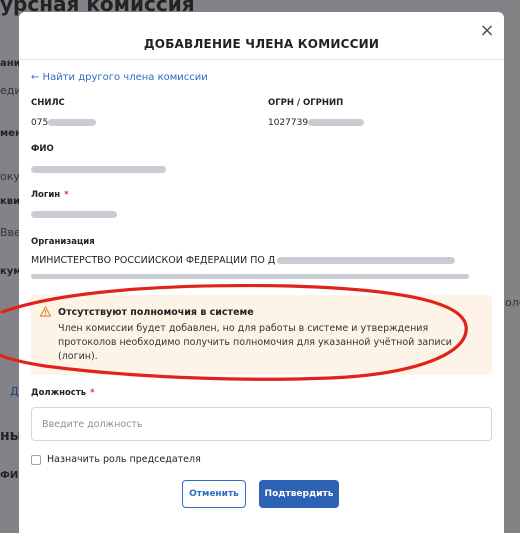 The image size is (520, 533). I want to click on login-label: Логин *, so click(50, 195).